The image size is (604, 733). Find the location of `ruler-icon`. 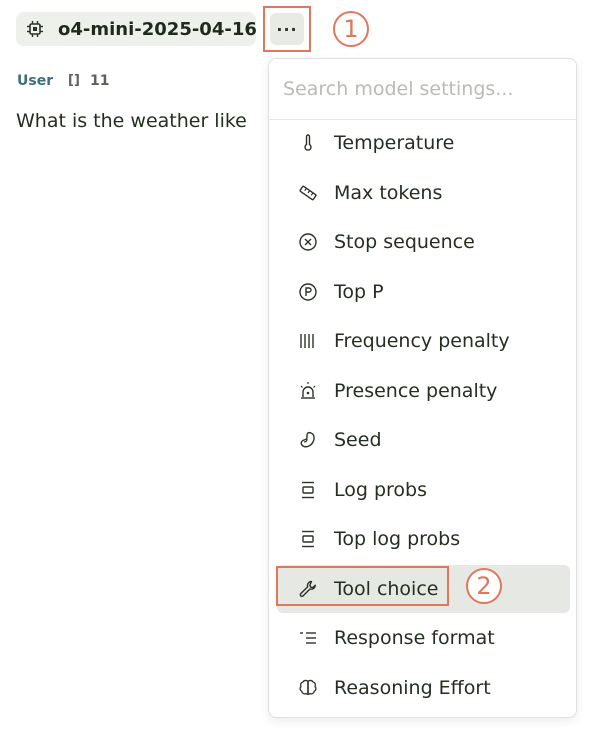

ruler-icon is located at coordinates (308, 193).